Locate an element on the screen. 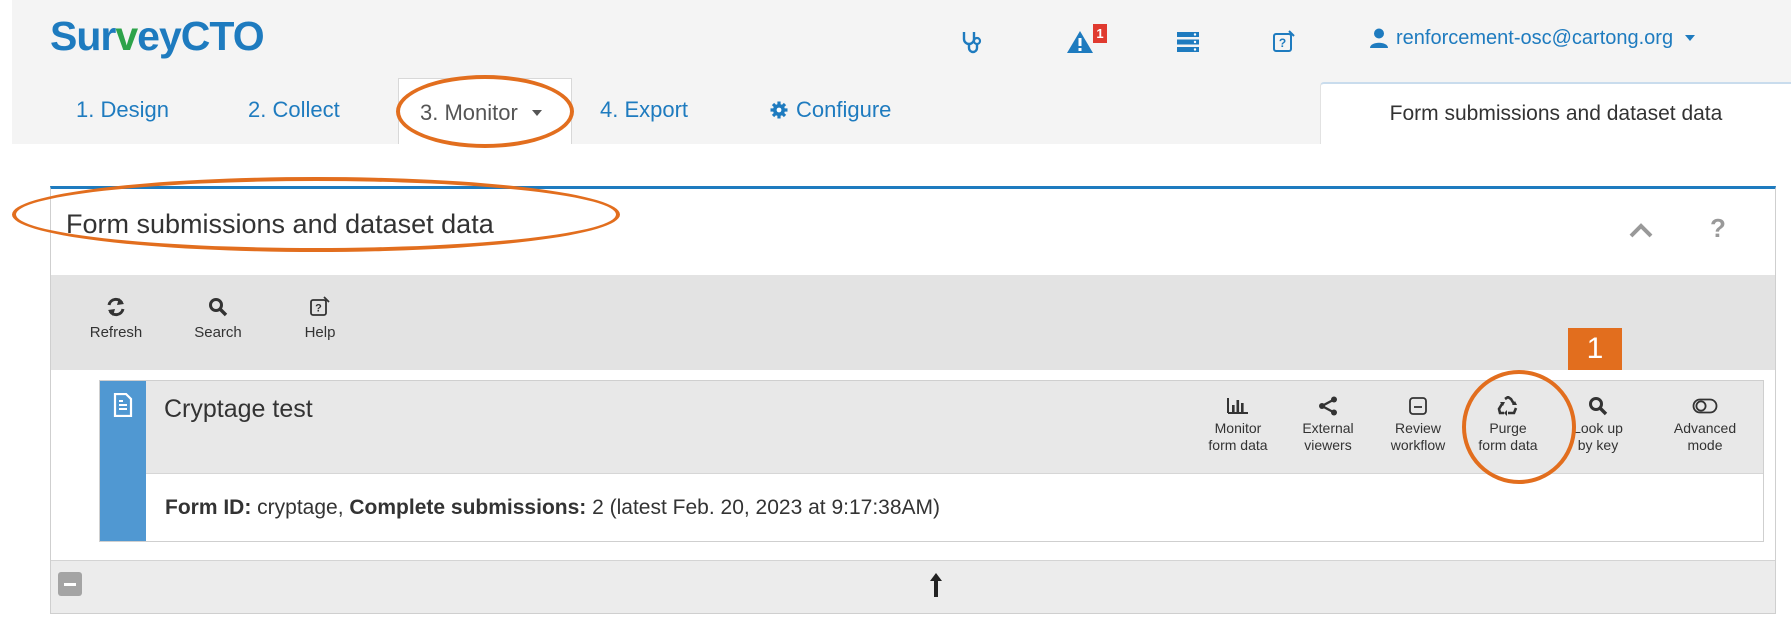 This screenshot has height=620, width=1791. complete-submissions-value: 2 (latest Feb. 20, 2023 at 9:17:38AM) is located at coordinates (766, 507).